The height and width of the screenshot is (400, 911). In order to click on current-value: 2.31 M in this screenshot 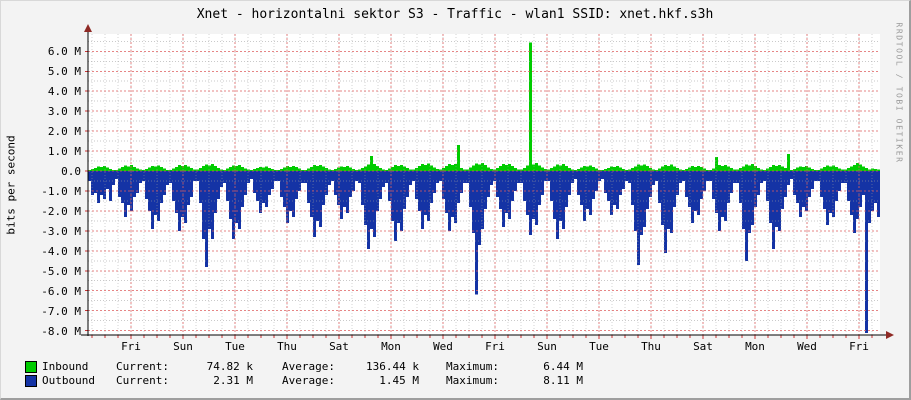, I will do `click(233, 380)`.